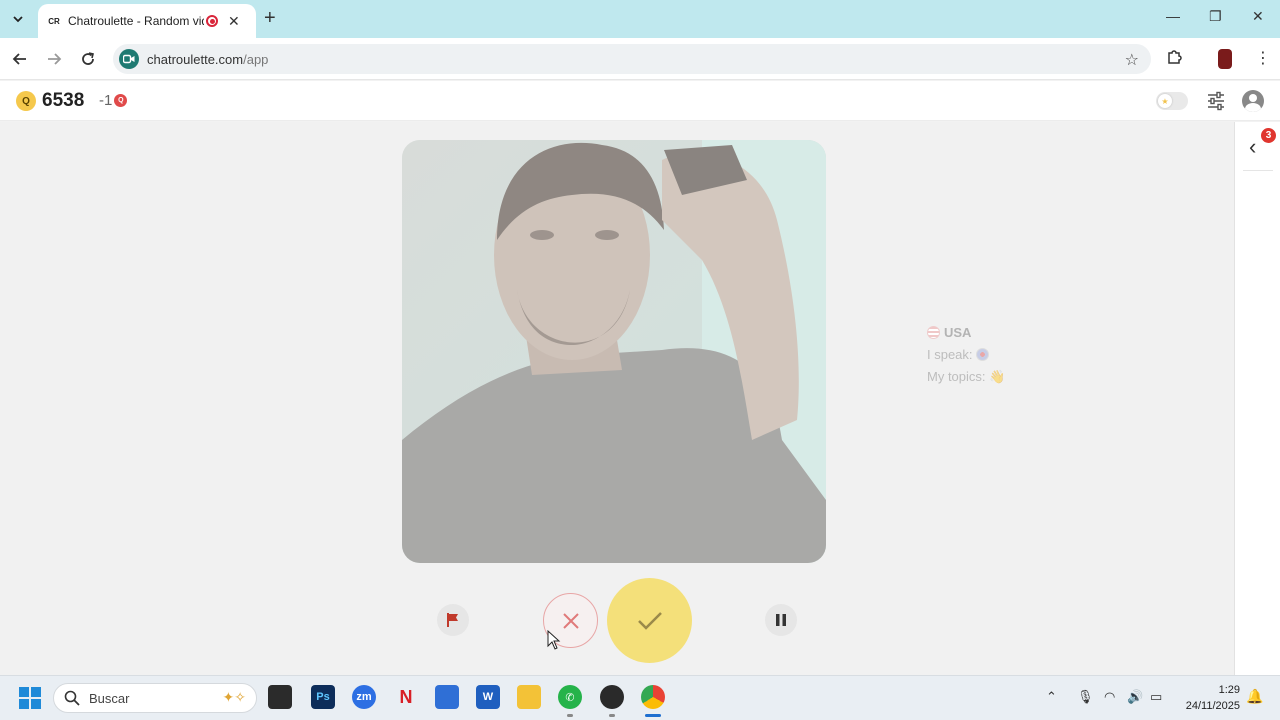 This screenshot has height=720, width=1280. What do you see at coordinates (1132, 60) in the screenshot?
I see `bookmark-star-icon: ☆` at bounding box center [1132, 60].